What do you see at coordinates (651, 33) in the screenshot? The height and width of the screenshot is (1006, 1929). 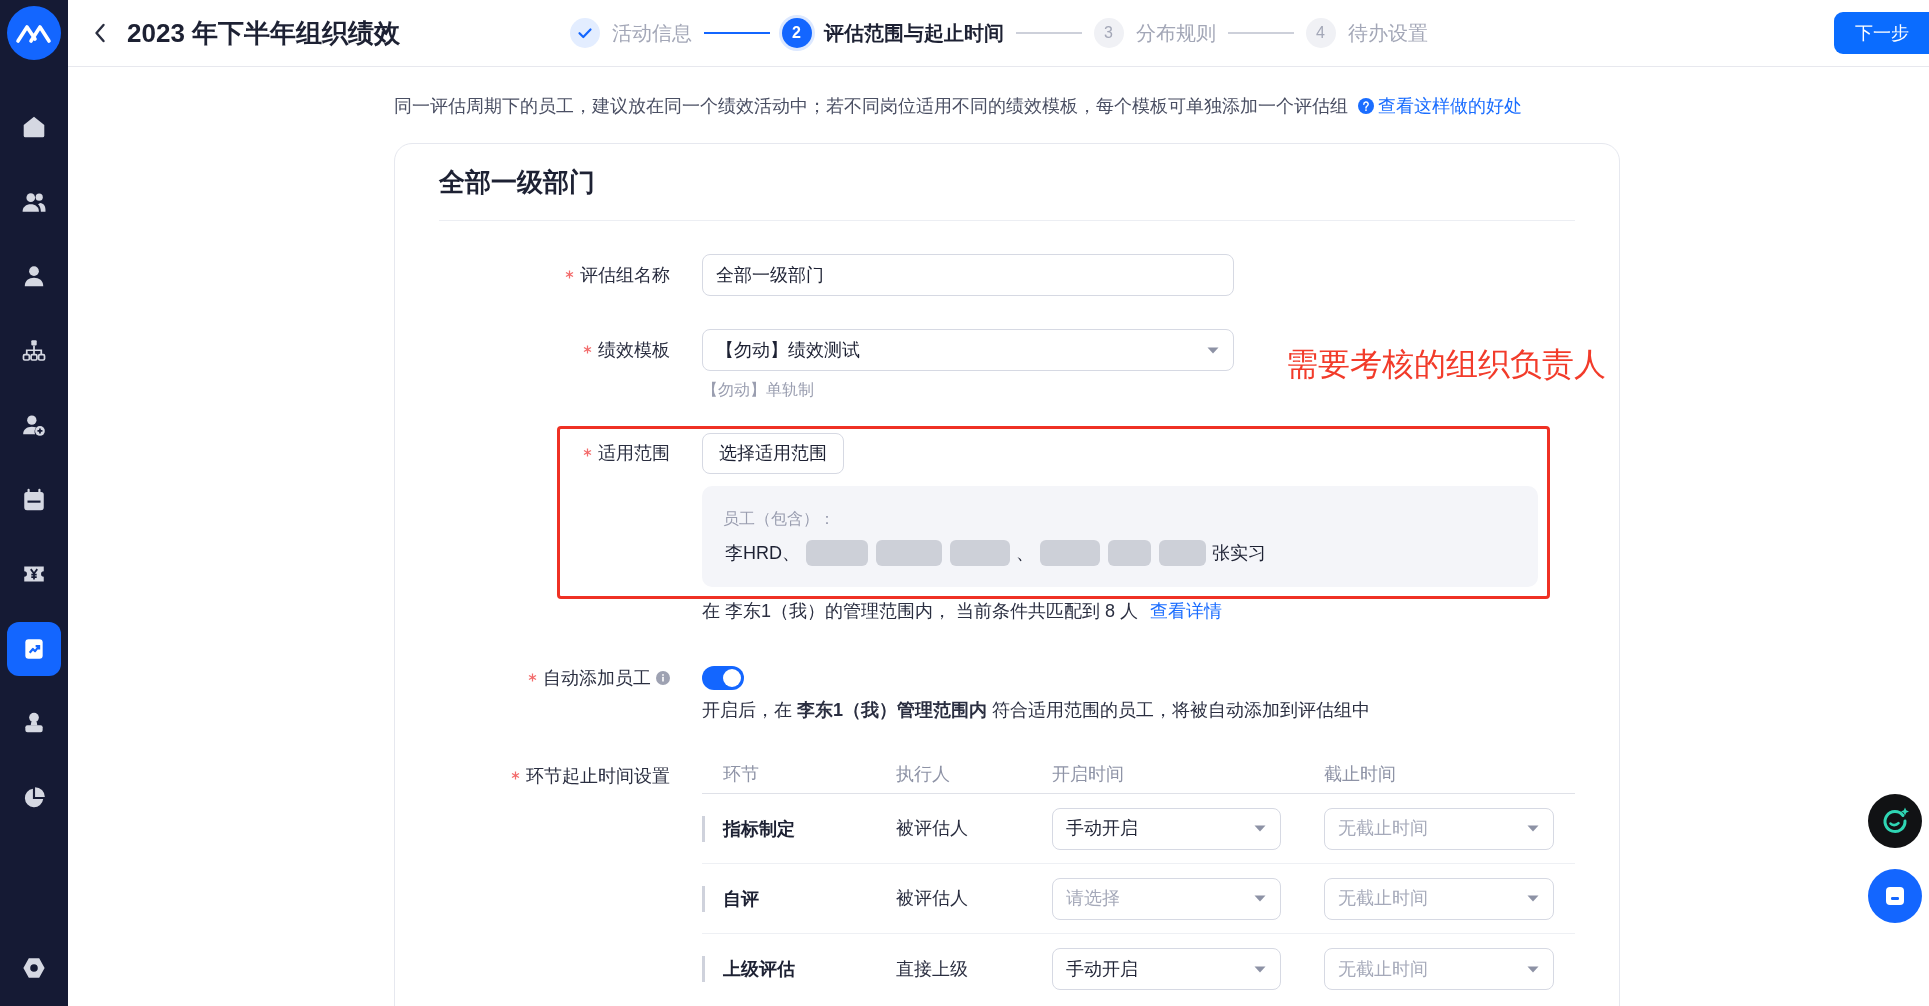 I see `step-label: 活动信息` at bounding box center [651, 33].